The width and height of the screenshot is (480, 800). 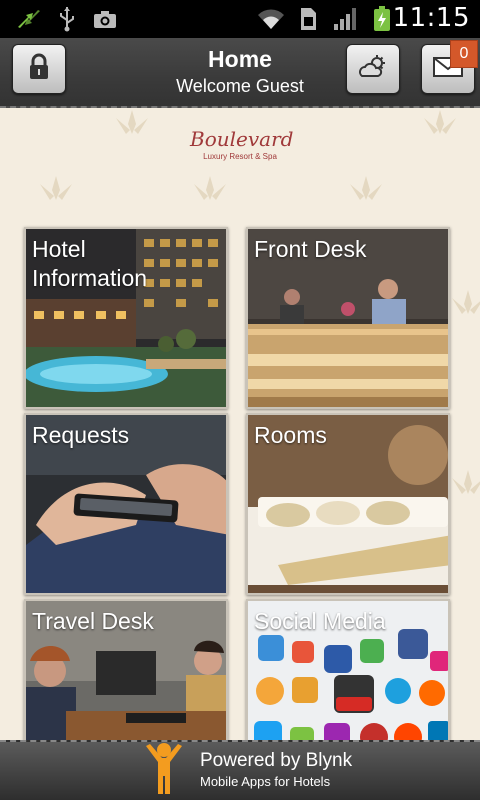 I want to click on tile-hotel-information: Hotel Information, so click(x=126, y=318).